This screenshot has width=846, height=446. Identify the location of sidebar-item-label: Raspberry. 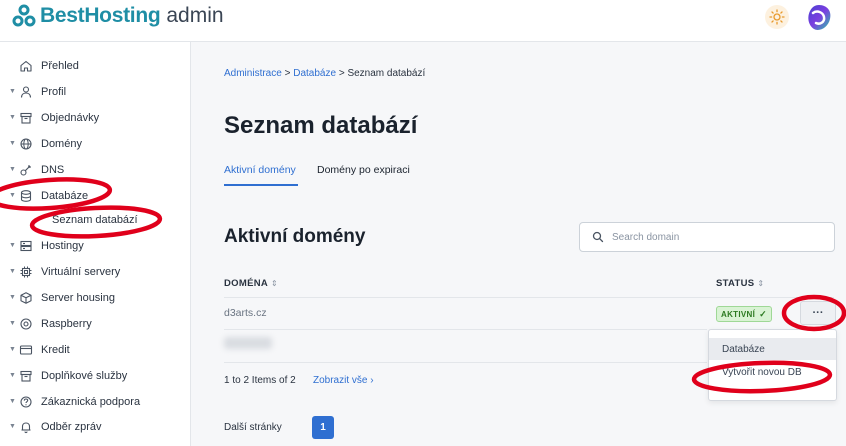
(66, 324).